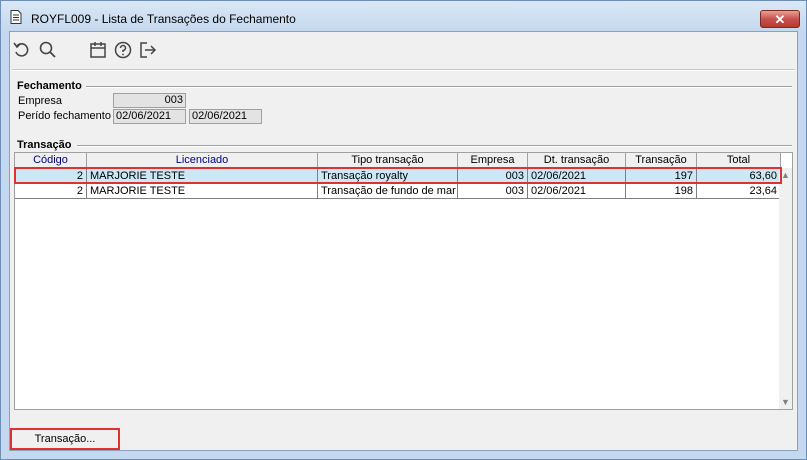 The width and height of the screenshot is (807, 460). Describe the element at coordinates (388, 160) in the screenshot. I see `column-header-tipo-transacao: Tipo transação` at that location.